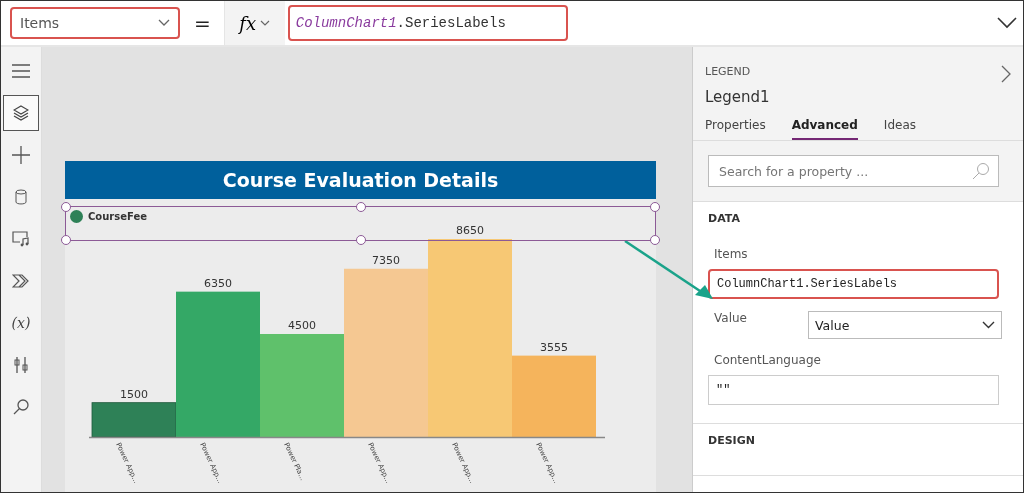 This screenshot has width=1024, height=493. Describe the element at coordinates (470, 230) in the screenshot. I see `data-label: 8650` at that location.